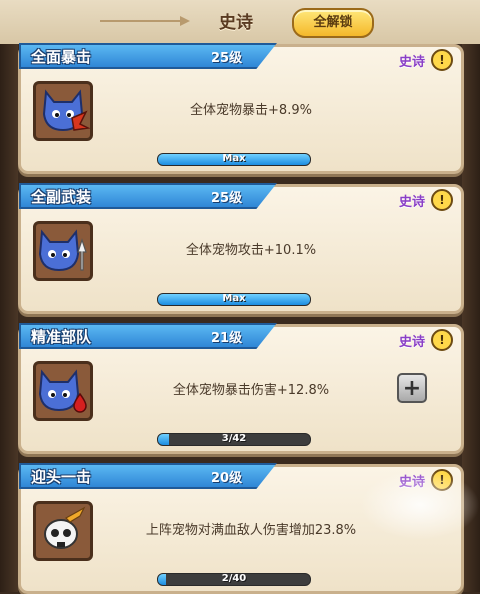  I want to click on skill-name: 迎头一击, so click(61, 477).